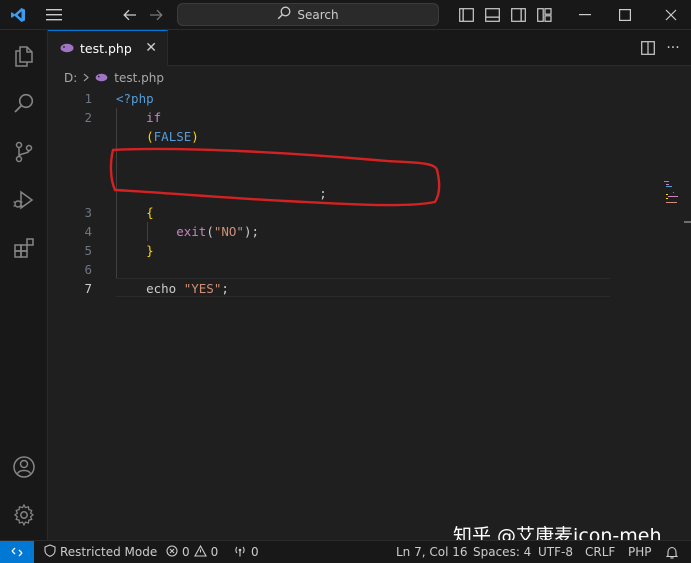 The width and height of the screenshot is (691, 563). I want to click on menu-icon, so click(54, 15).